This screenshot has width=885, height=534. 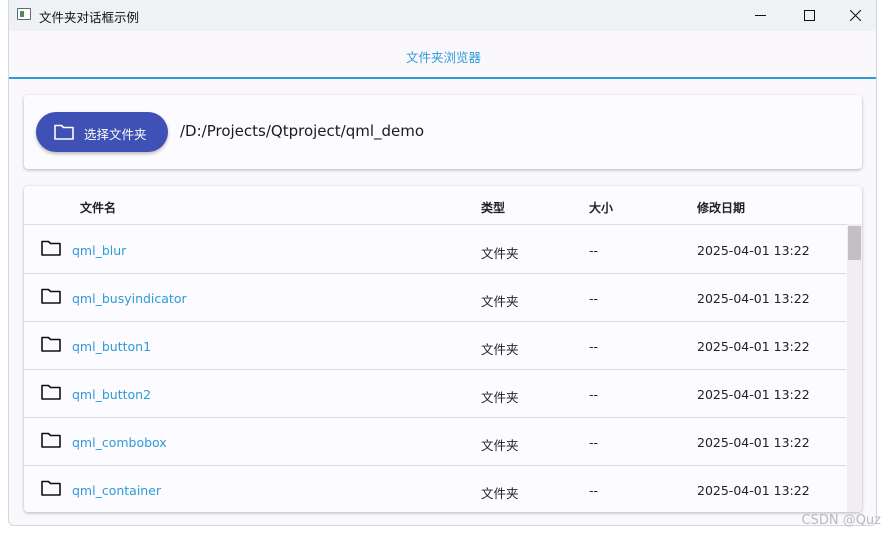 I want to click on column-header-size: 大小, so click(x=601, y=207).